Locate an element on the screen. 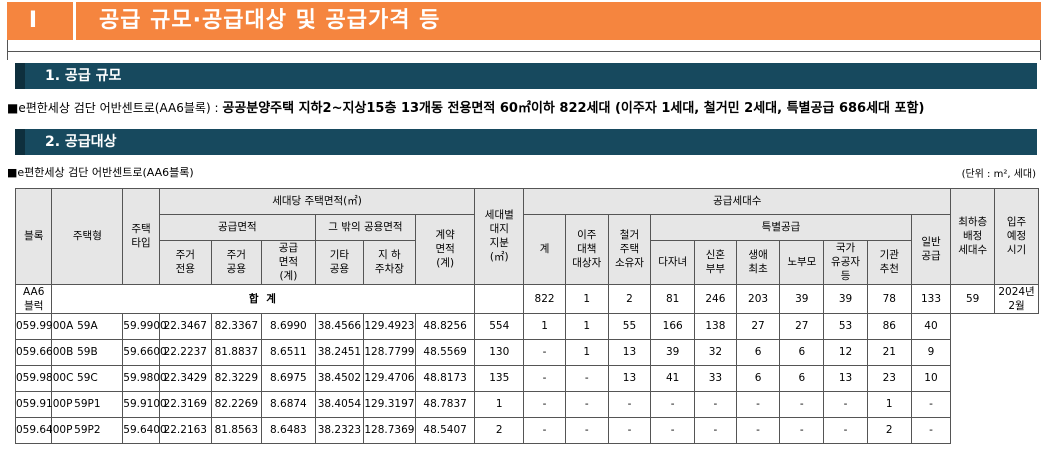 The width and height of the screenshot is (1046, 473). row-cell: 38.4566 is located at coordinates (339, 326).